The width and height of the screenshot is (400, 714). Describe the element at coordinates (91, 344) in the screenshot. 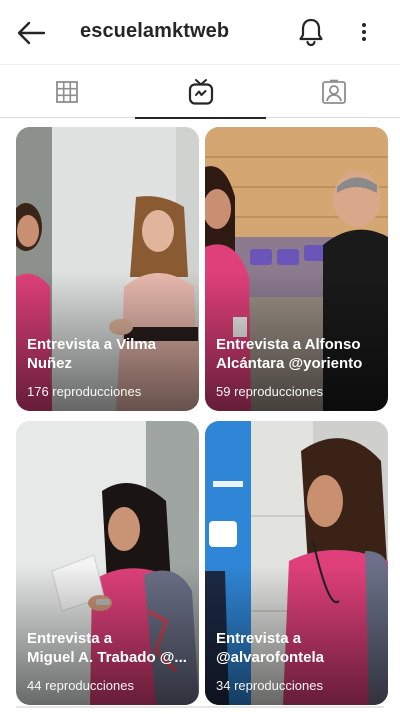

I see `video-title-line: Entrevista a Vilma` at that location.